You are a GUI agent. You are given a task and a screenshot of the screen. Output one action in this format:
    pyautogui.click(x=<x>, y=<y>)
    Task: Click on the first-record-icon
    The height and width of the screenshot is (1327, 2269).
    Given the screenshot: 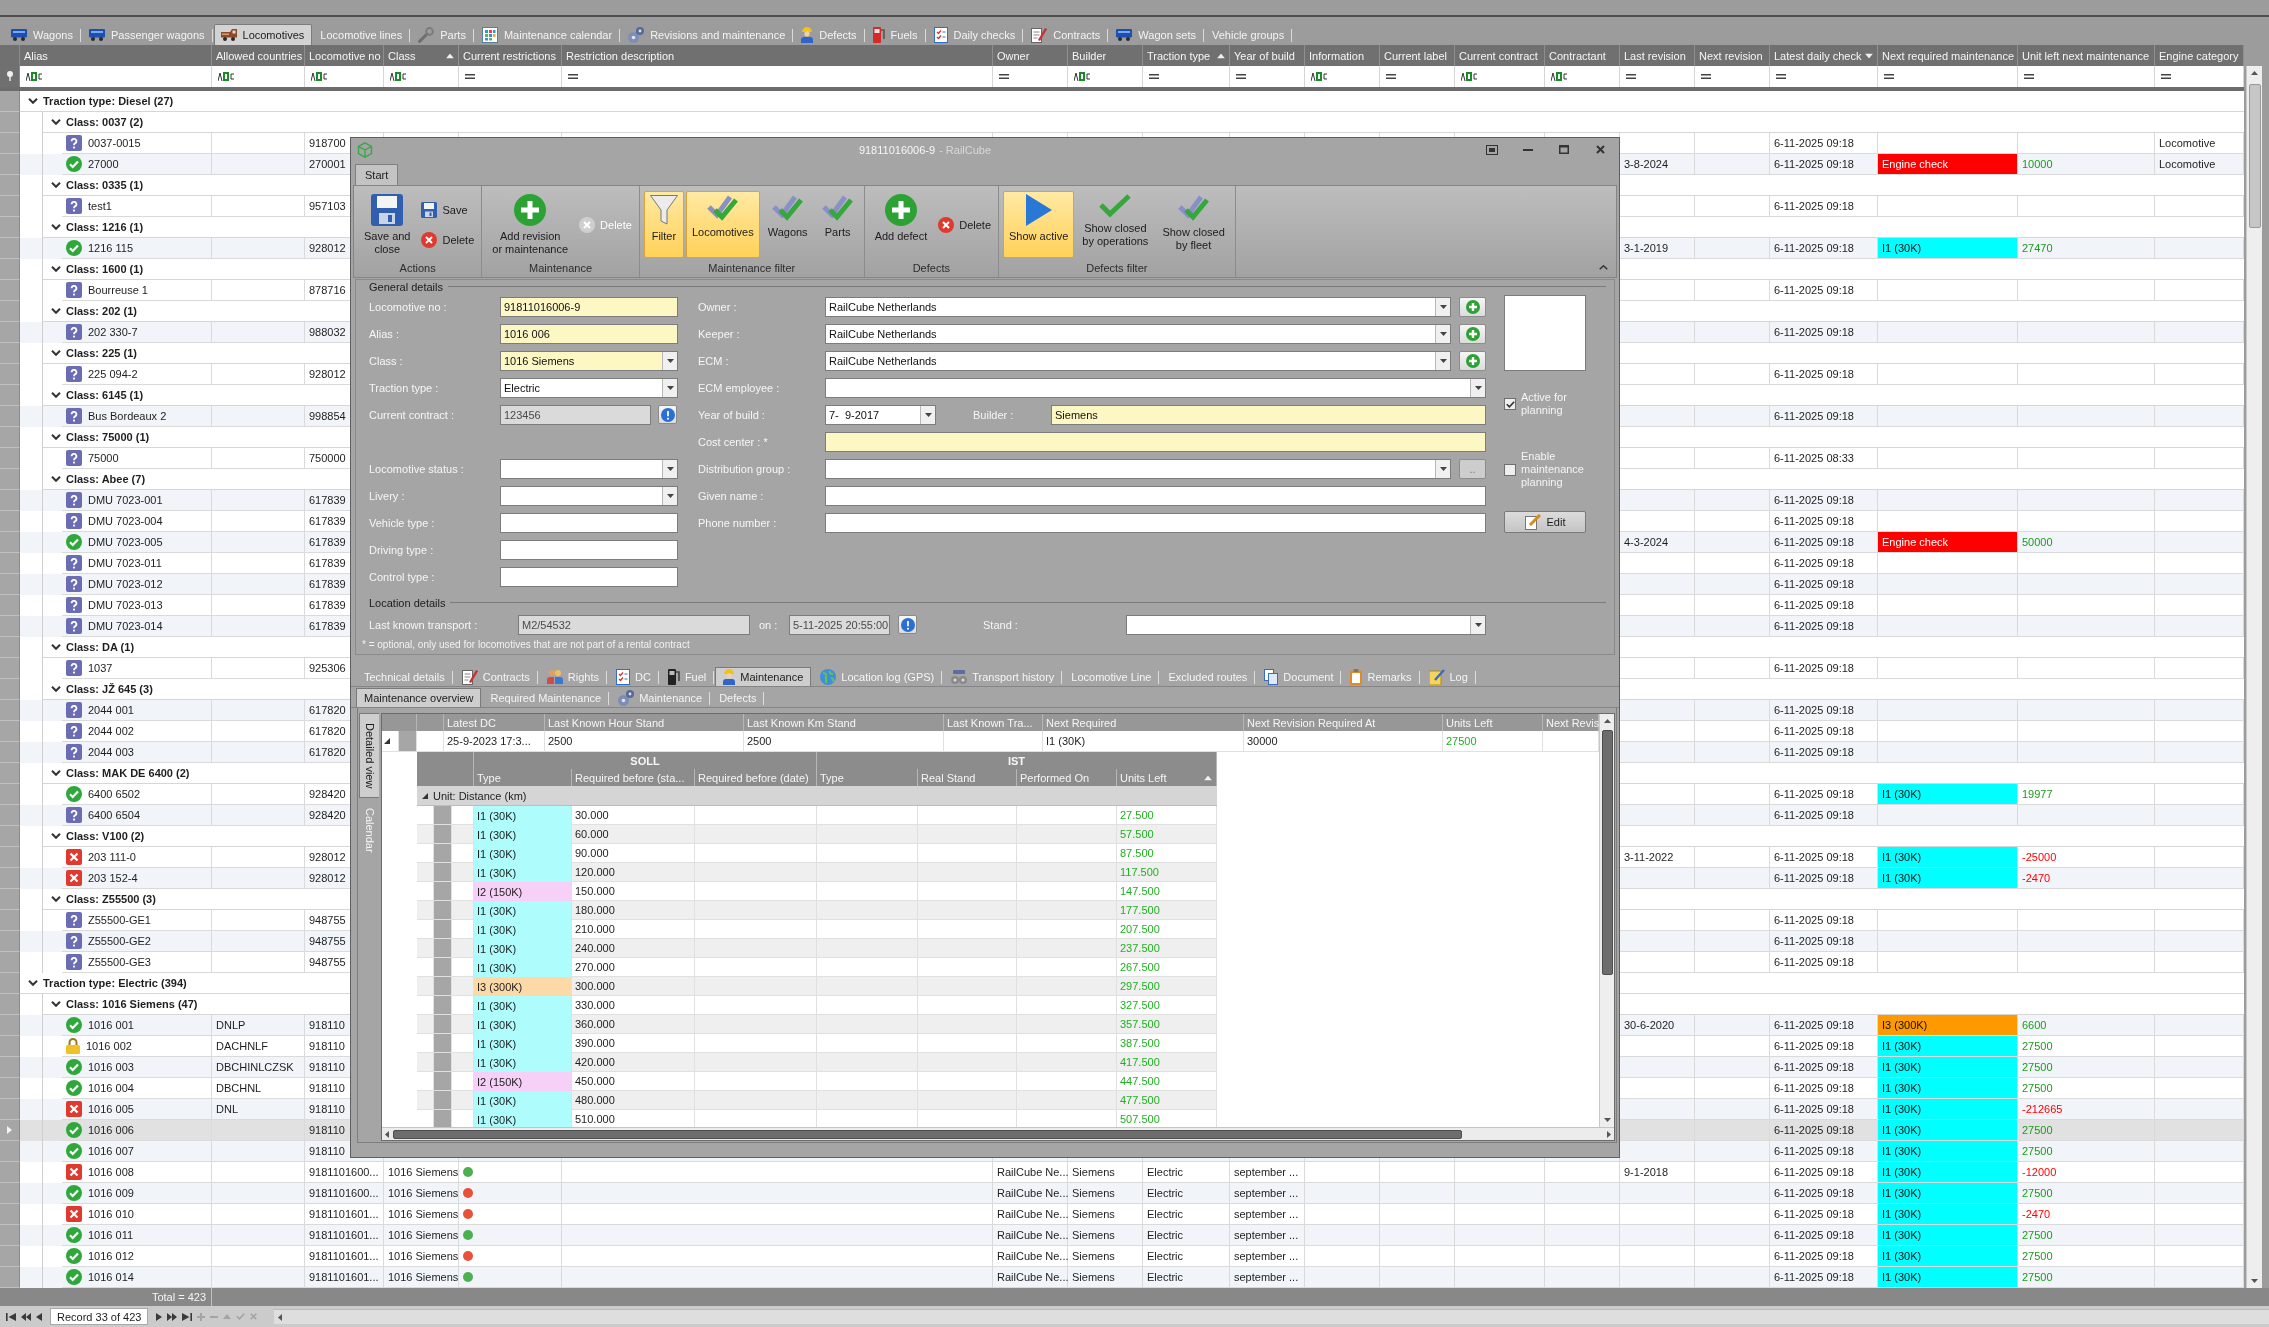 What is the action you would take?
    pyautogui.click(x=11, y=1316)
    